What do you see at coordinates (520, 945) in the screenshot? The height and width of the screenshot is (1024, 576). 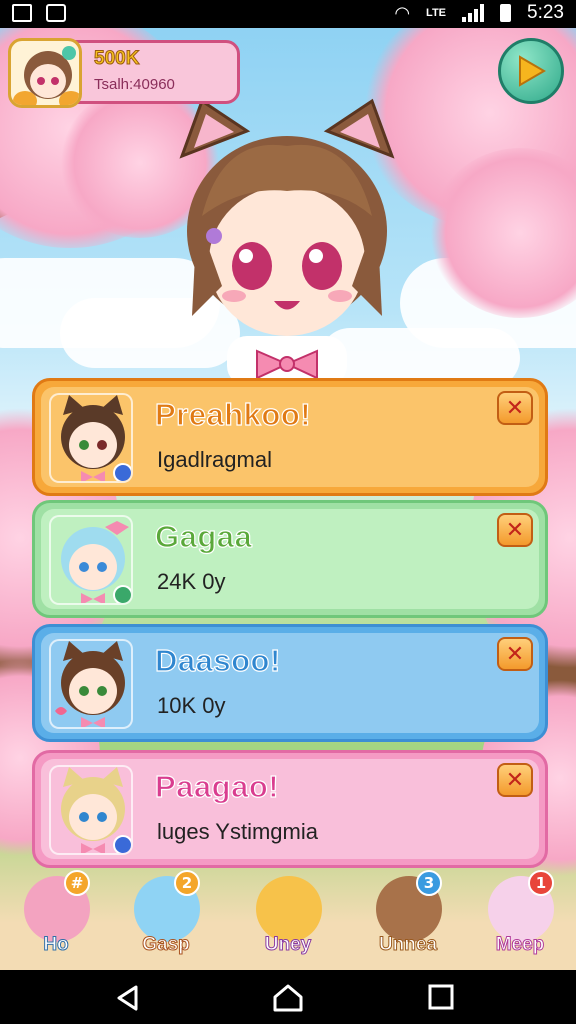 I see `nav-label: Meep` at bounding box center [520, 945].